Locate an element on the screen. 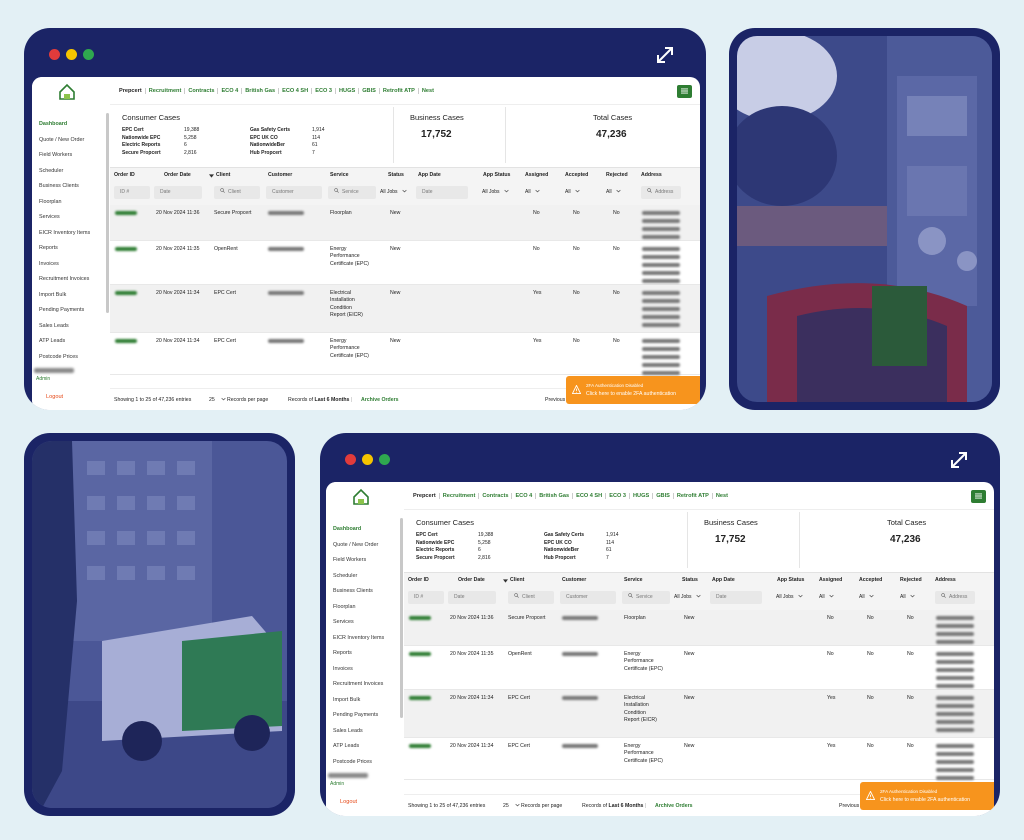 Image resolution: width=1024 pixels, height=840 pixels. column-header-client: Client is located at coordinates (517, 580).